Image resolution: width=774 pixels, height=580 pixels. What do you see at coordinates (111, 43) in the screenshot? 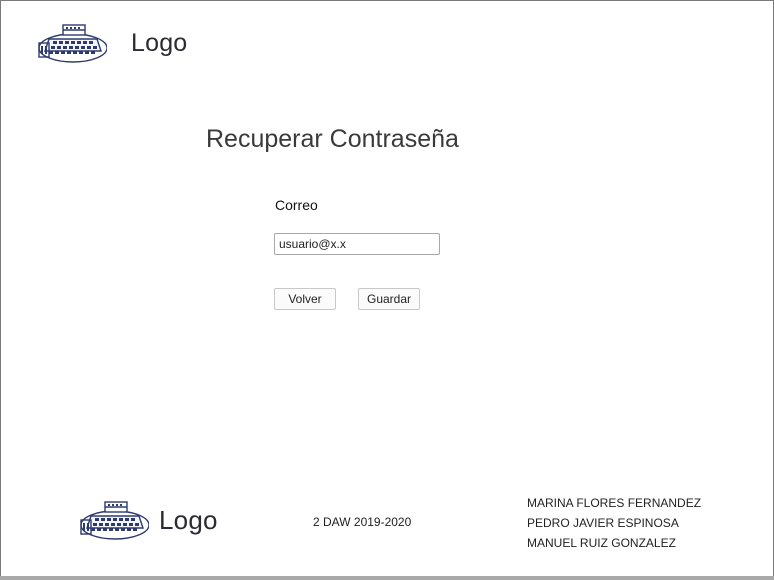
I see `header-logo: Logo` at bounding box center [111, 43].